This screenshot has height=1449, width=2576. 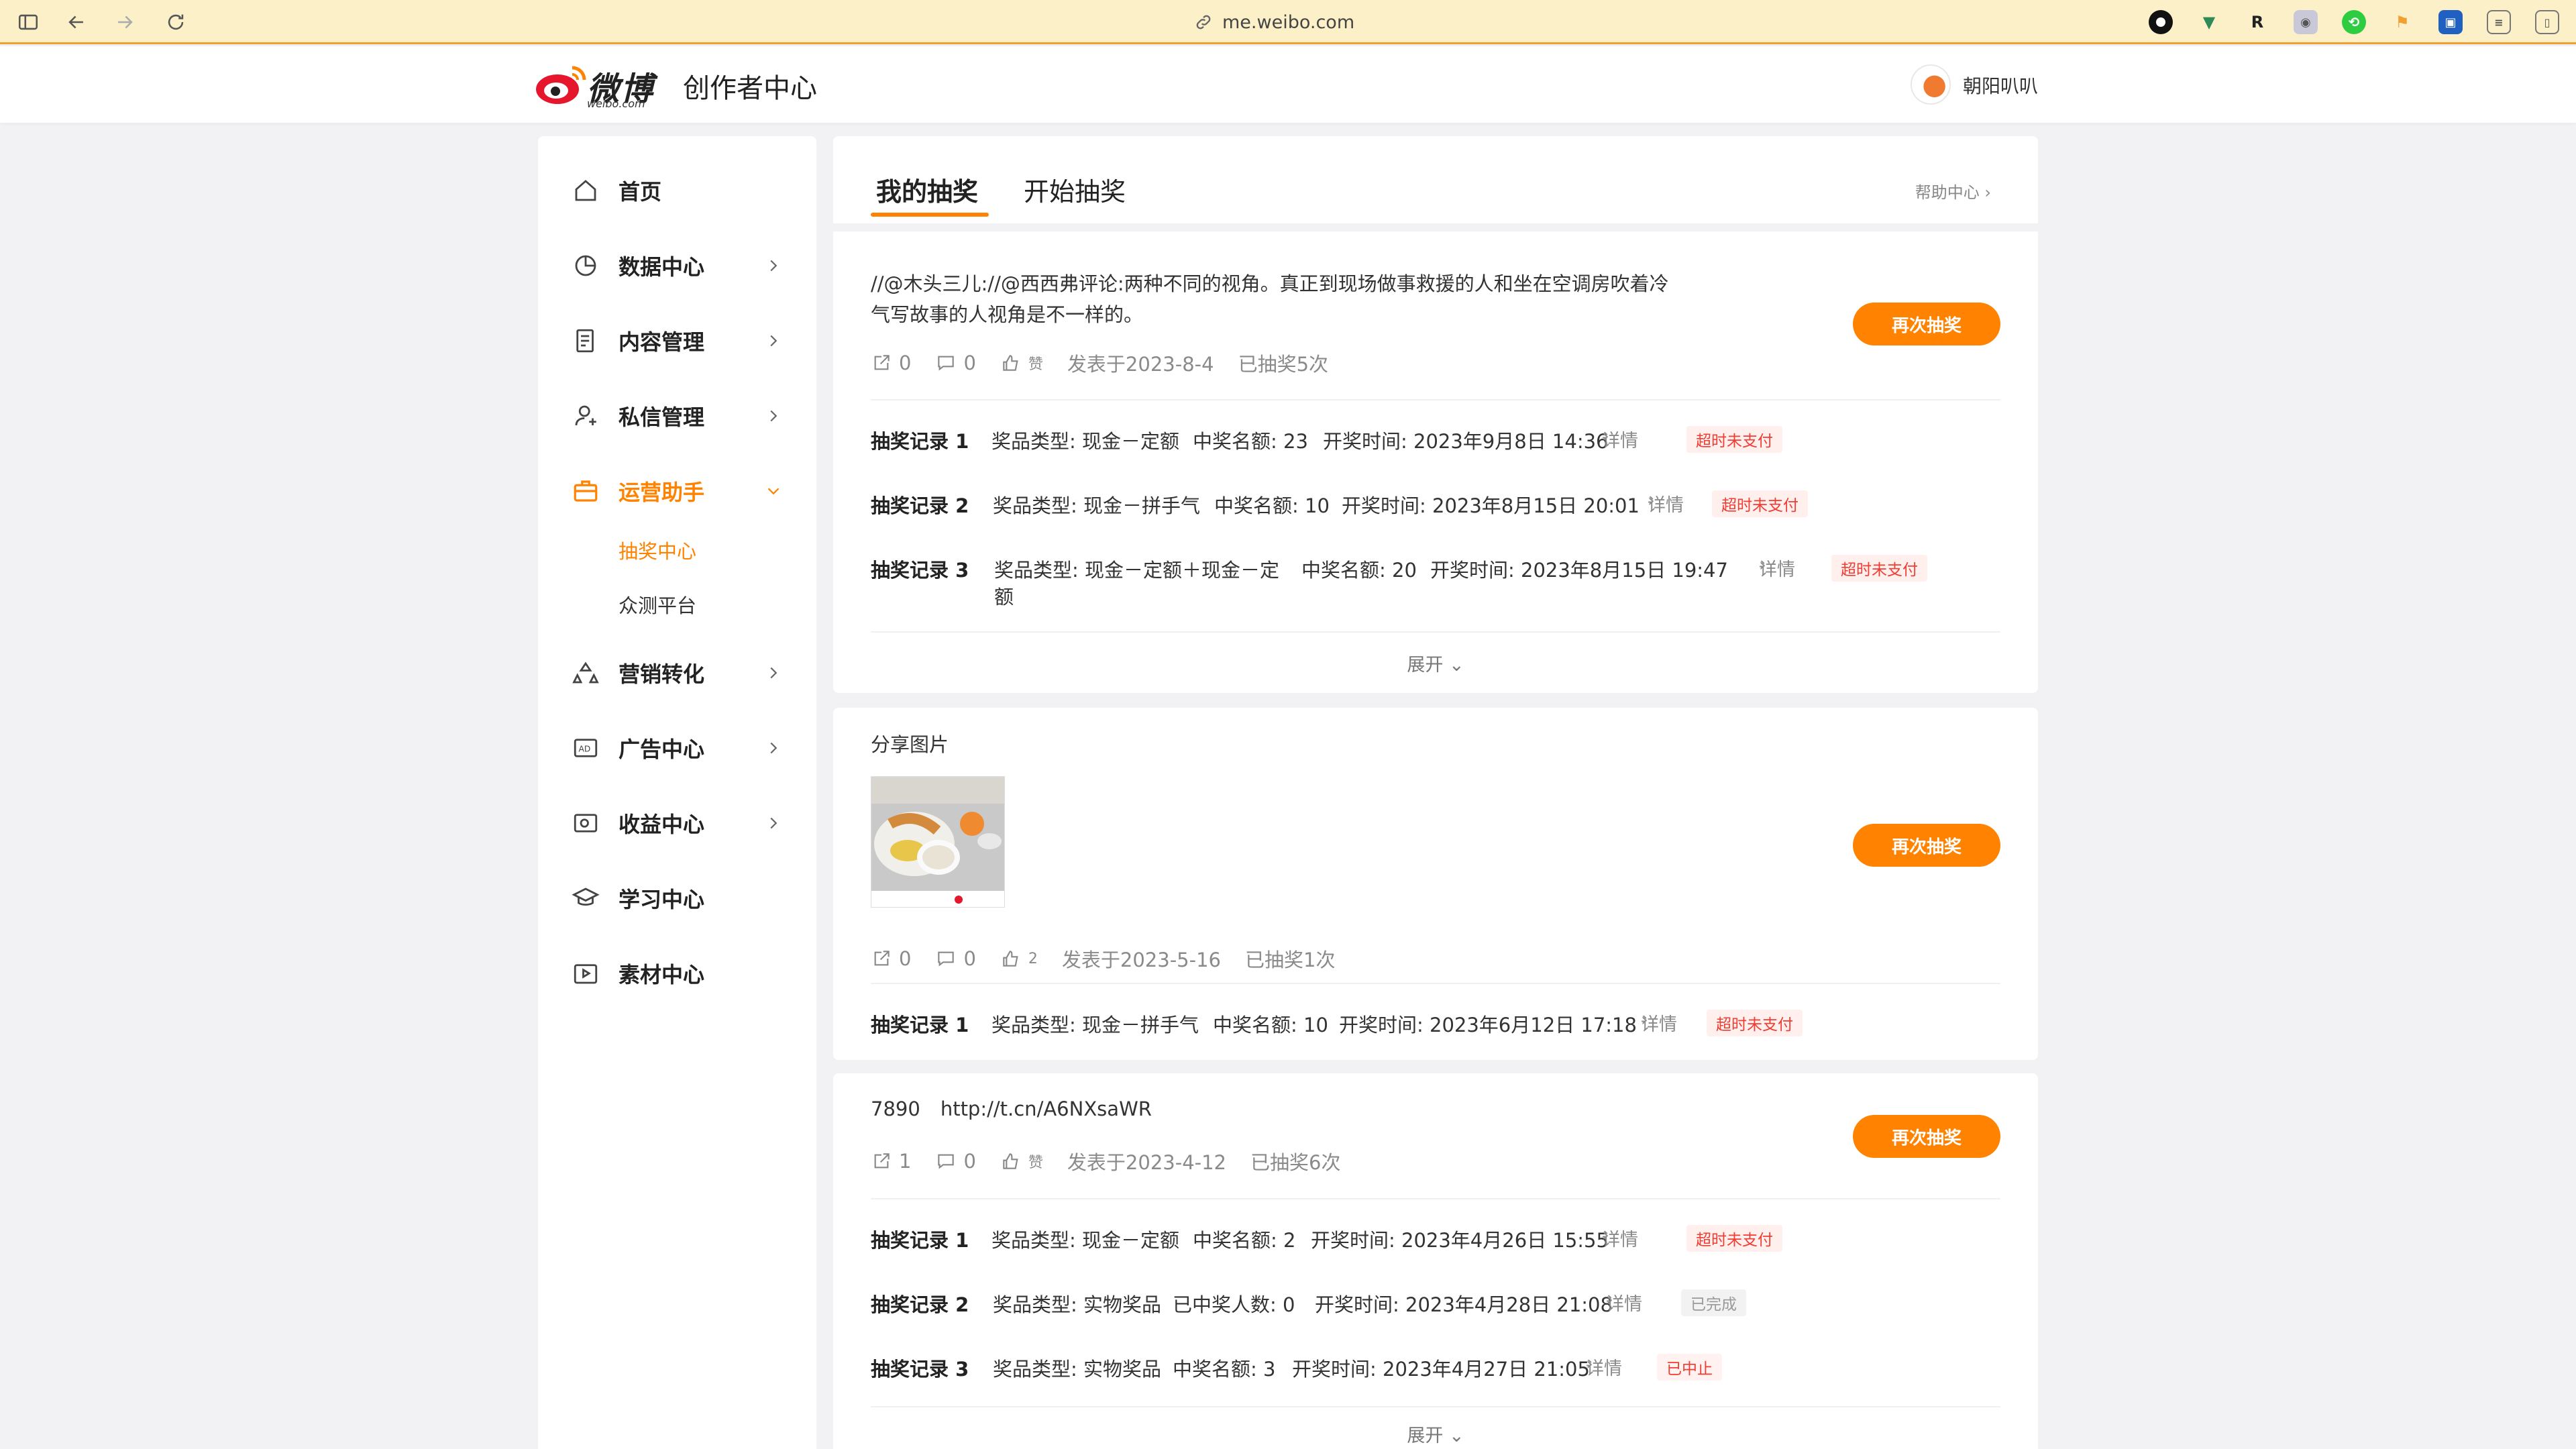 I want to click on reload-icon, so click(x=175, y=22).